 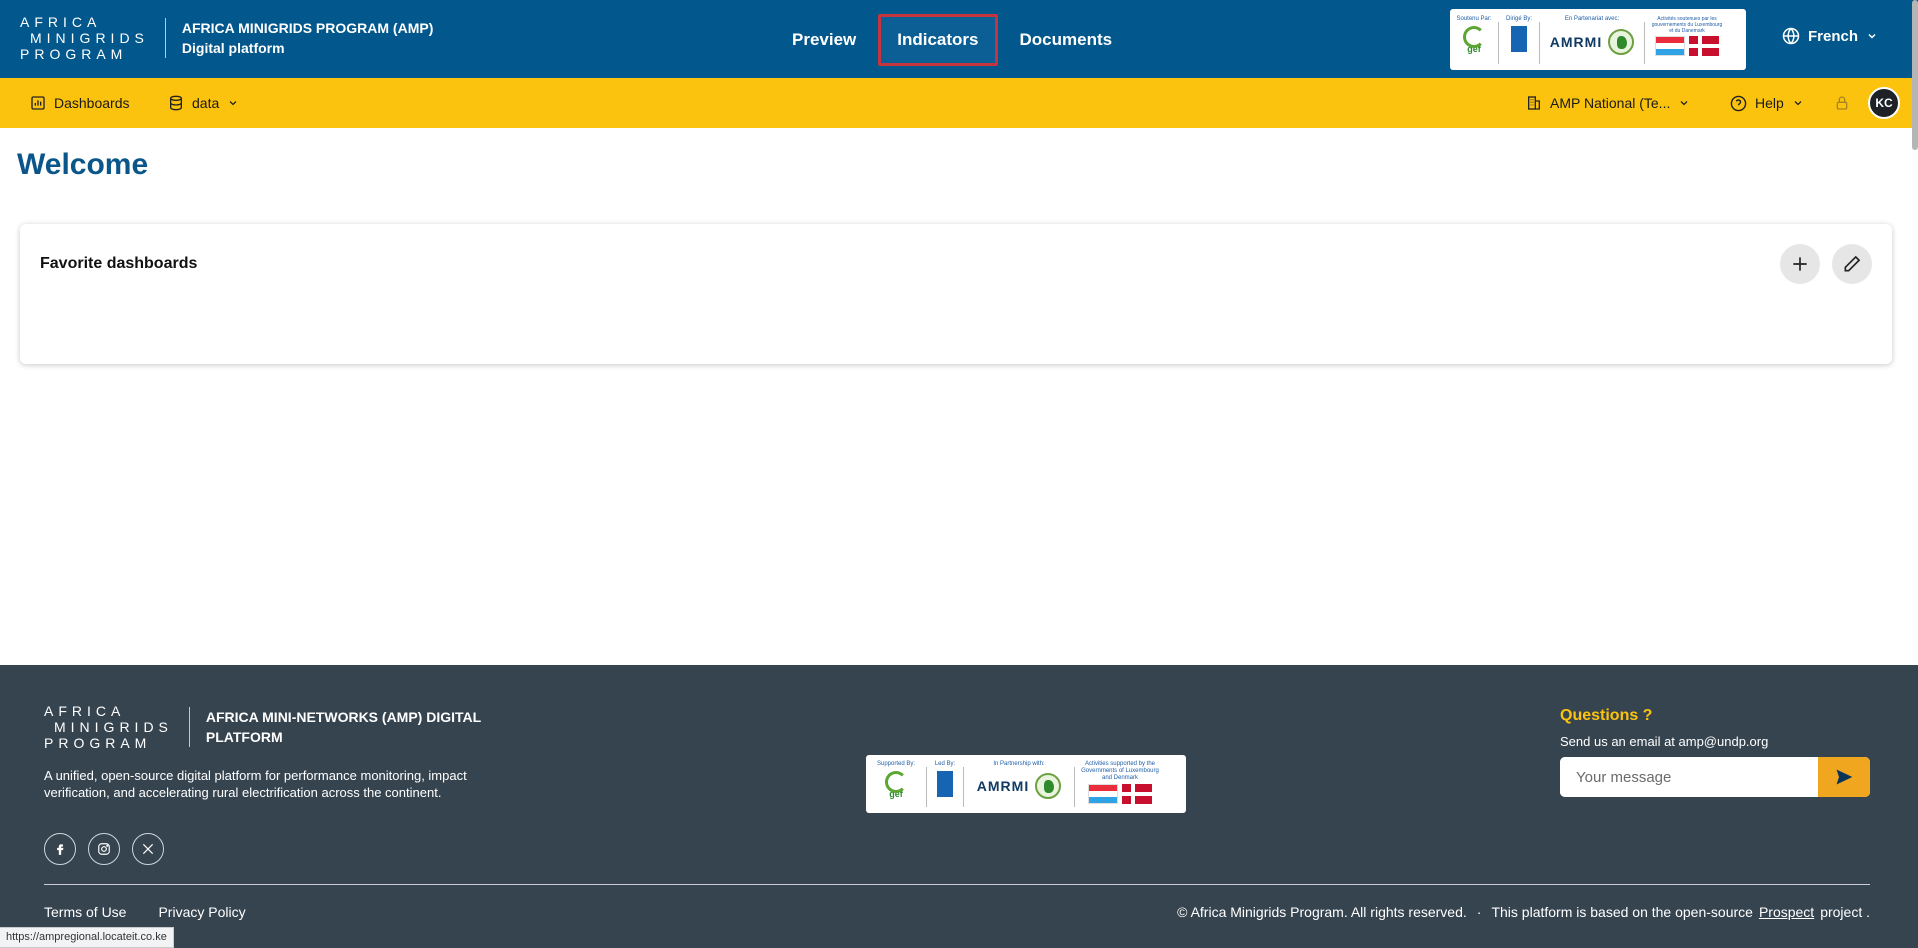 What do you see at coordinates (1066, 40) in the screenshot?
I see `nav-documents: Documents` at bounding box center [1066, 40].